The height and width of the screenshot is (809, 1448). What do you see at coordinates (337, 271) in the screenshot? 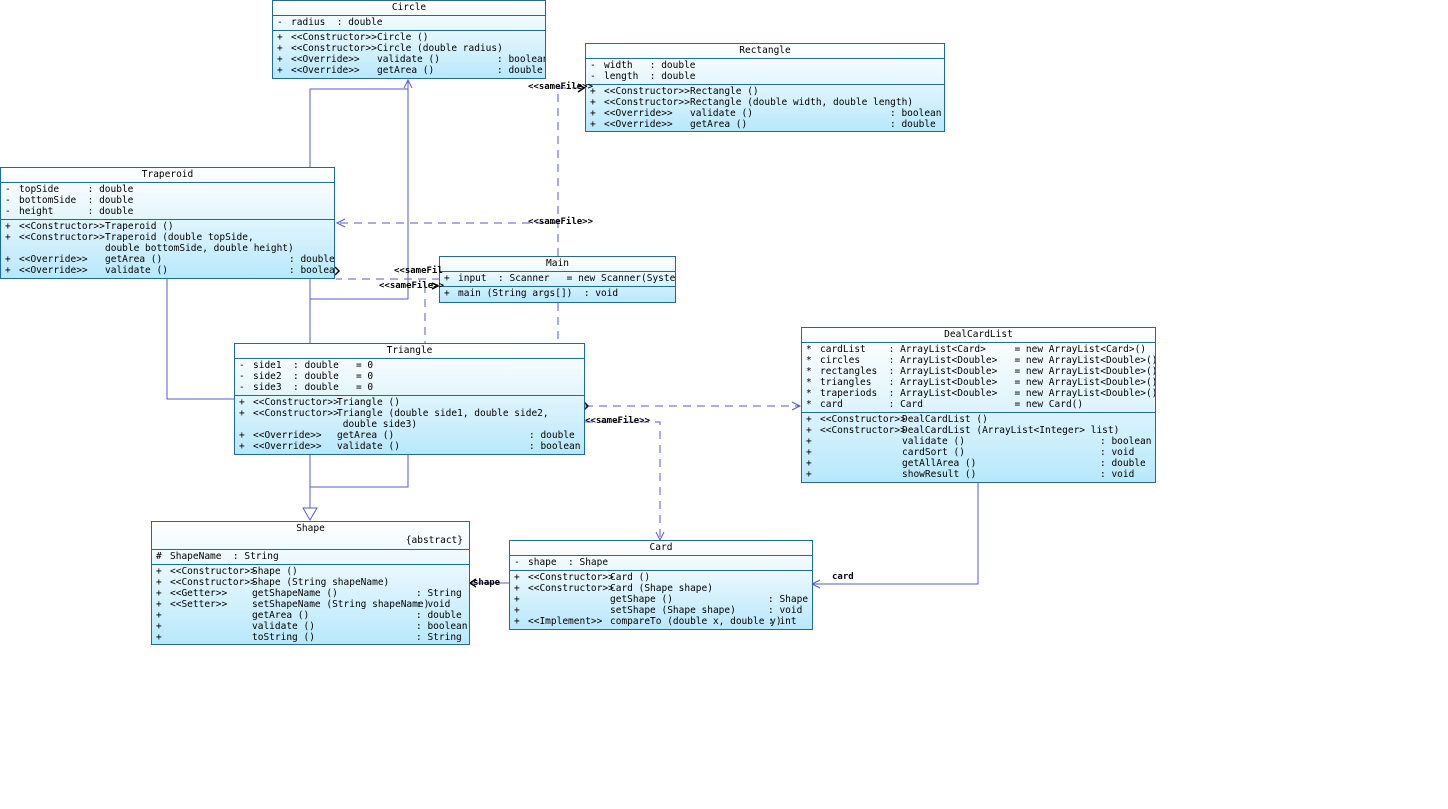
I see `traperoid-right-arrowhead` at bounding box center [337, 271].